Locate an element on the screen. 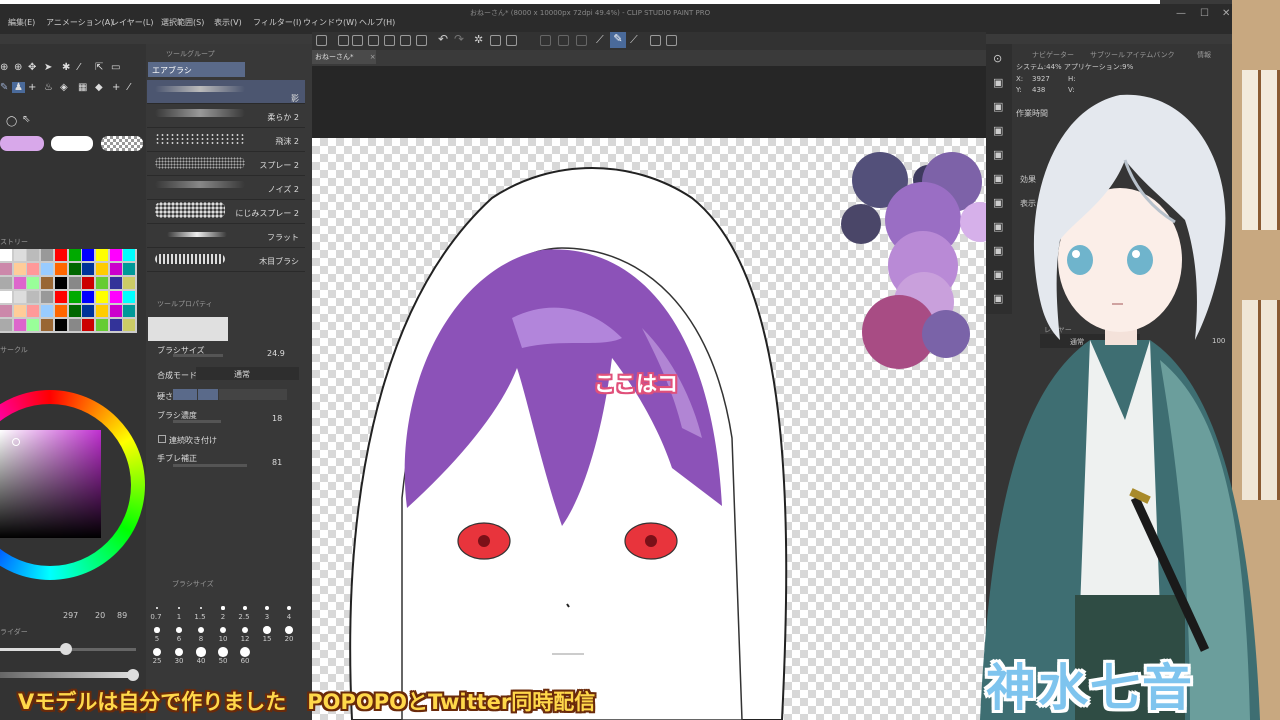 The width and height of the screenshot is (1280, 720). menu-edit: 編集(E) is located at coordinates (21, 22).